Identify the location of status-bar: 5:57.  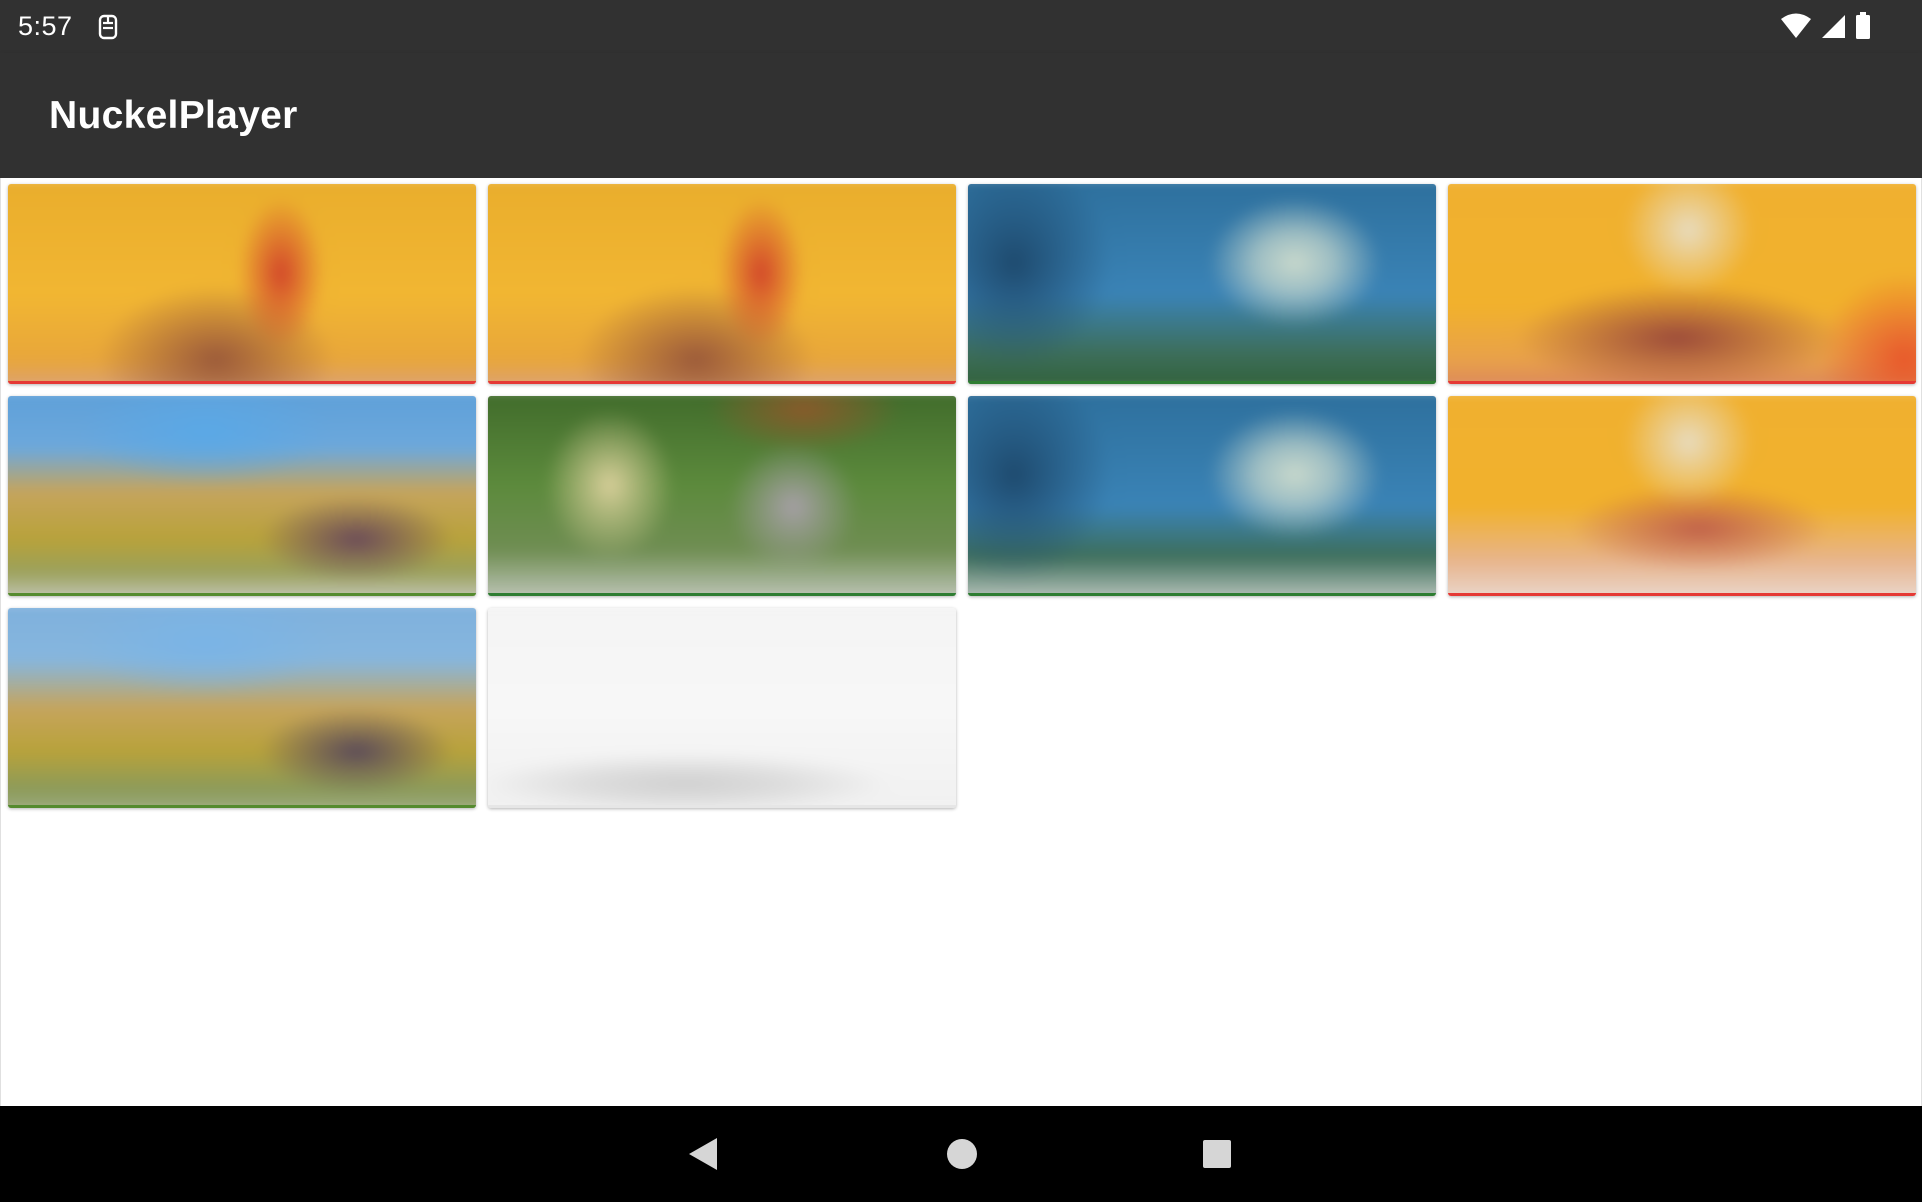
(961, 26).